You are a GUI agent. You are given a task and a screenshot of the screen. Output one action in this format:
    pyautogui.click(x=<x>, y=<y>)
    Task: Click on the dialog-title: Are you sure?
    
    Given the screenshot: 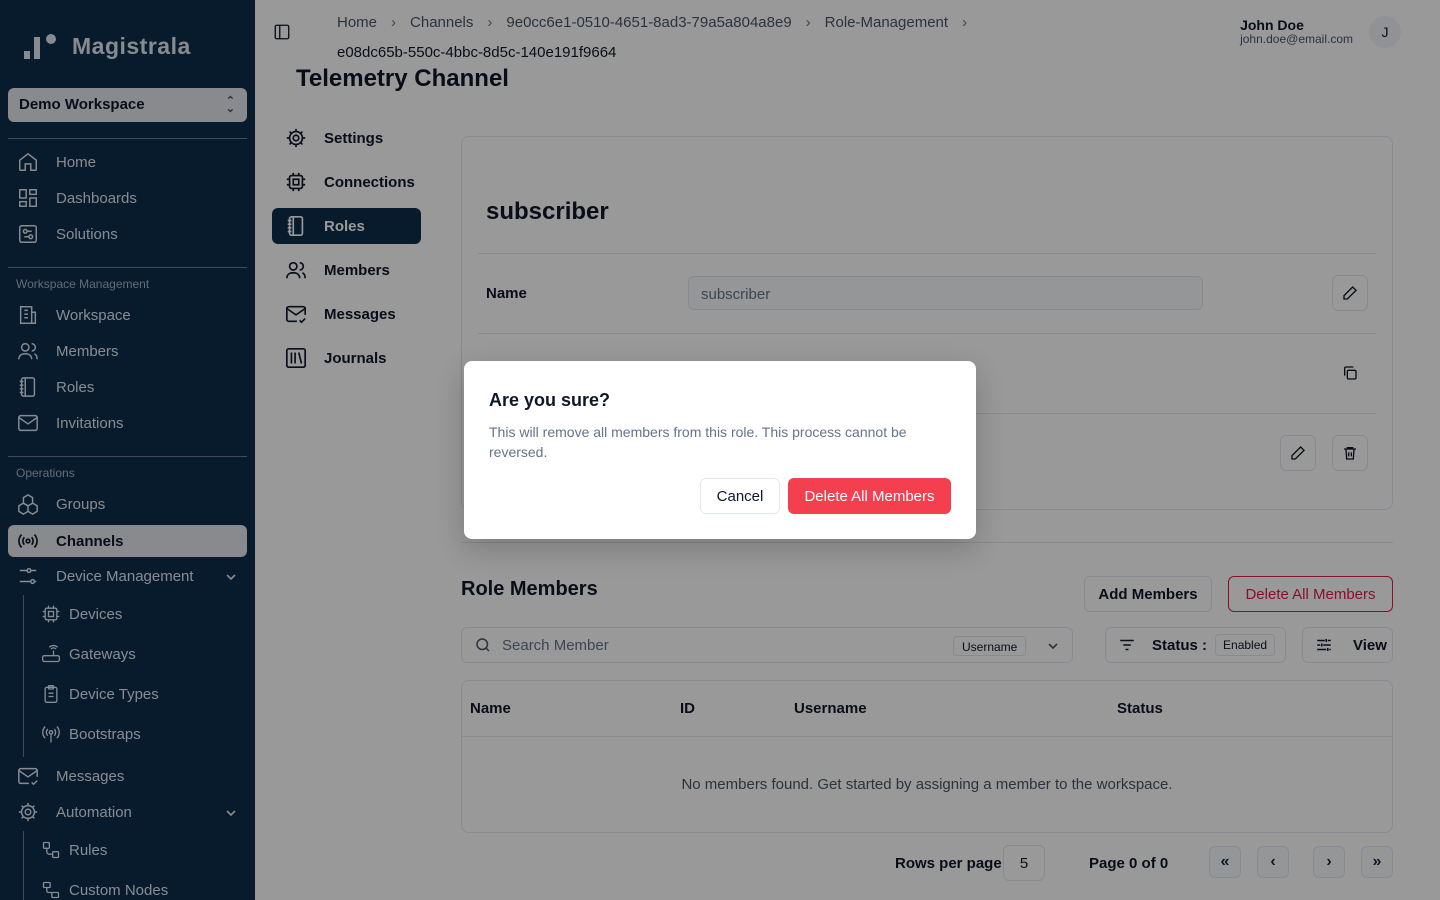 What is the action you would take?
    pyautogui.click(x=550, y=400)
    